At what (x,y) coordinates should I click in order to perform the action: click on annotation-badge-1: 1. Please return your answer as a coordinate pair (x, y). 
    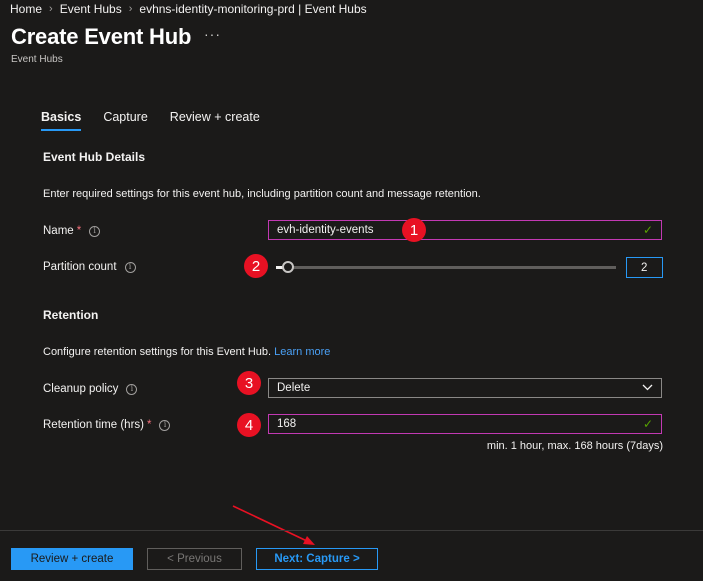
    Looking at the image, I should click on (414, 230).